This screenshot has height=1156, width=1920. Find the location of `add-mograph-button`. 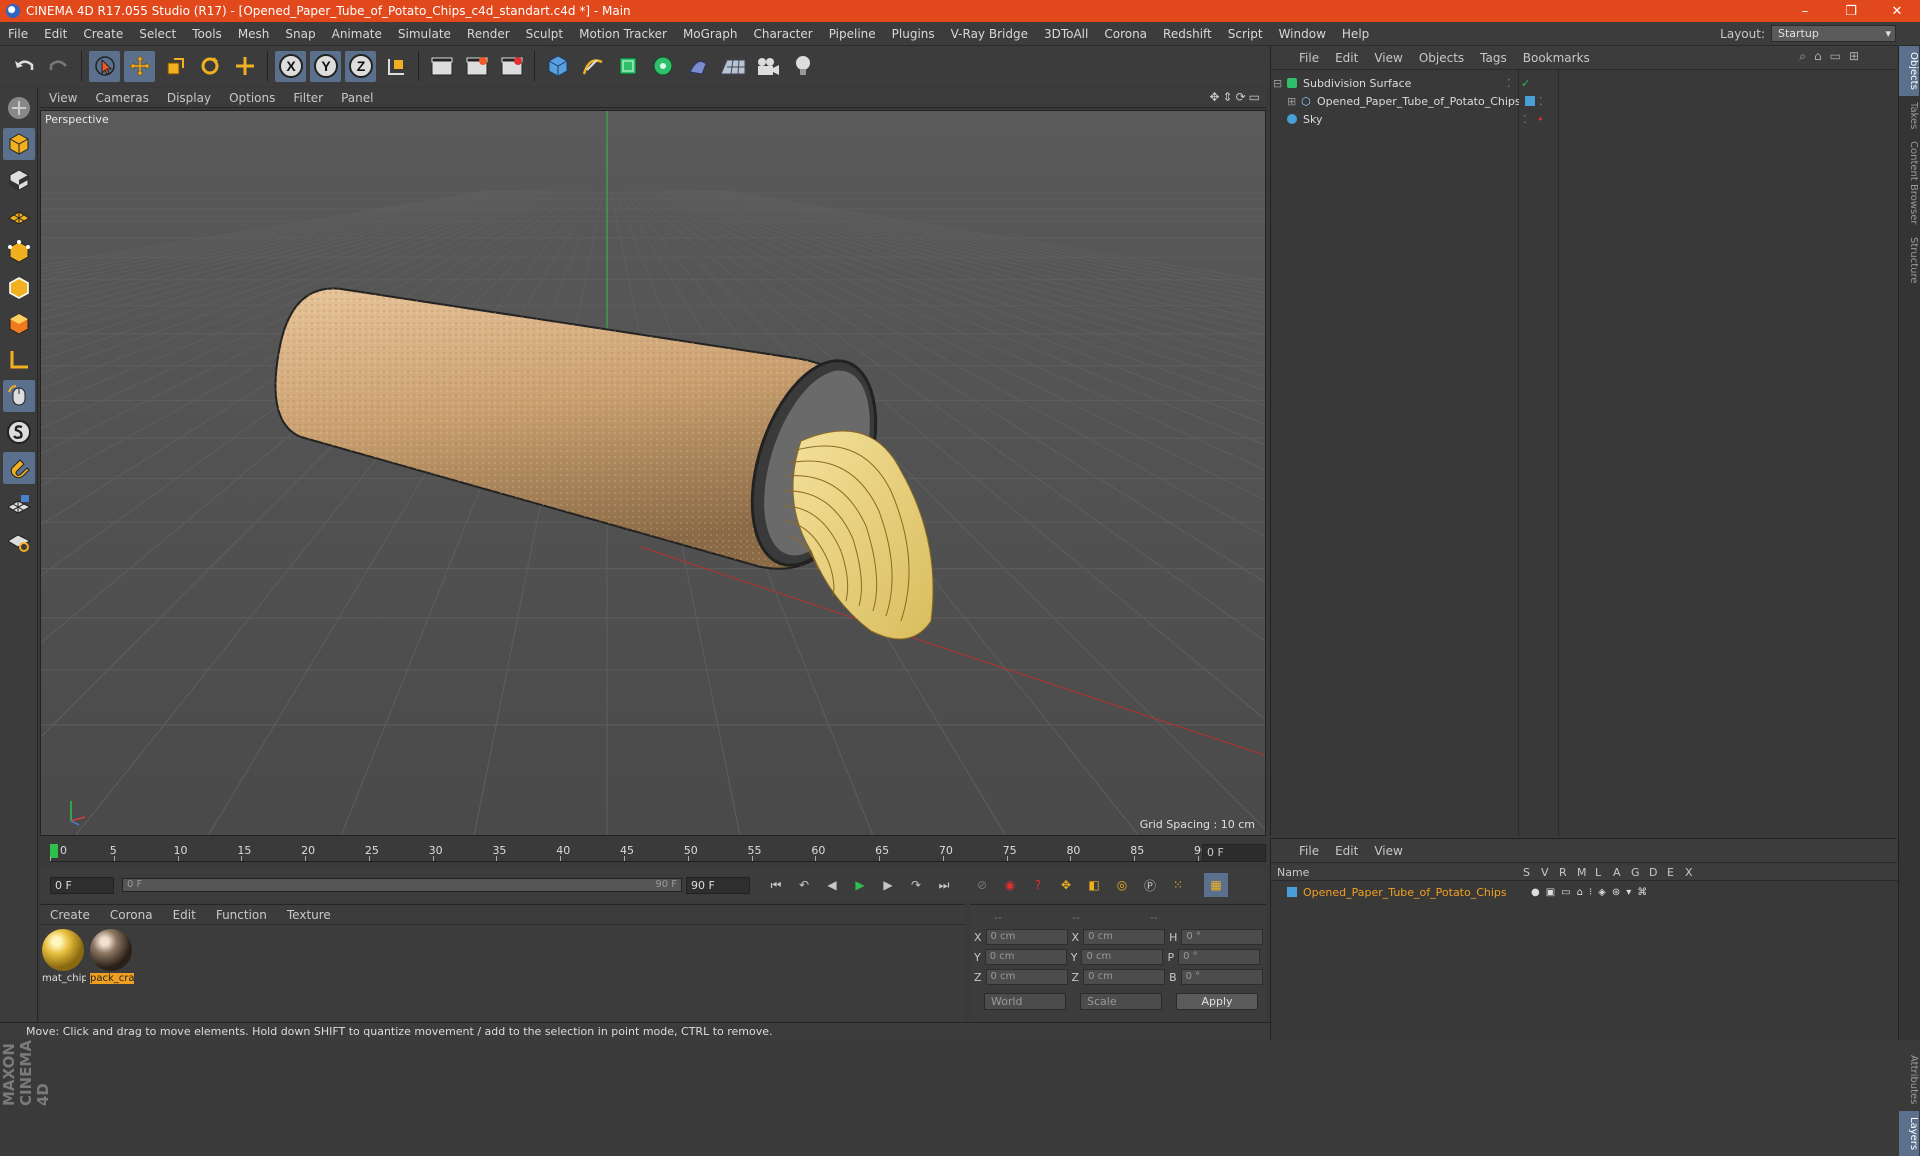

add-mograph-button is located at coordinates (662, 66).